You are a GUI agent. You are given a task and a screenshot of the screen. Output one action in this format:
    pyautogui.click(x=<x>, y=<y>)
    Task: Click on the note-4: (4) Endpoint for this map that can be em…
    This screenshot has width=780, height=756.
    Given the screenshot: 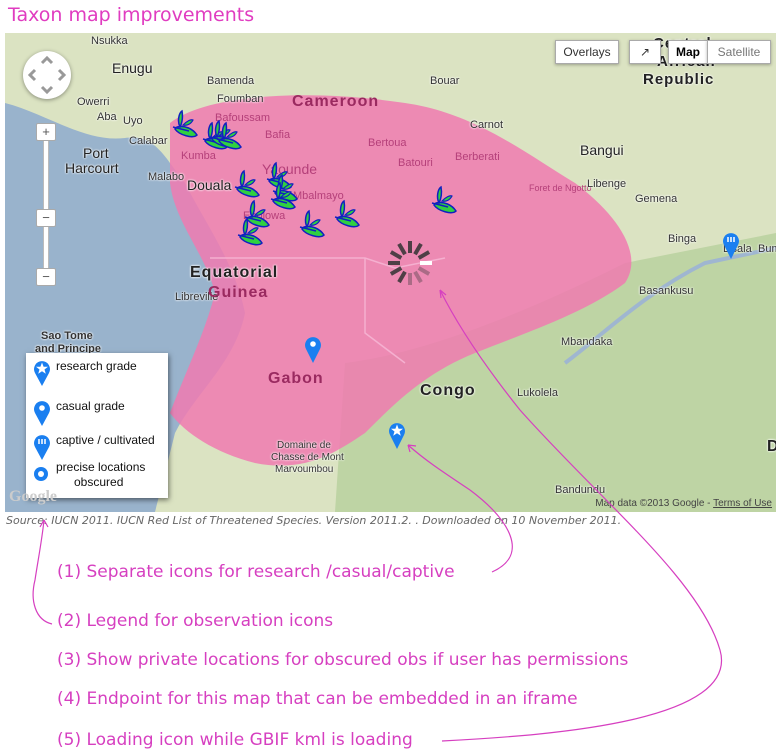 What is the action you would take?
    pyautogui.click(x=317, y=699)
    